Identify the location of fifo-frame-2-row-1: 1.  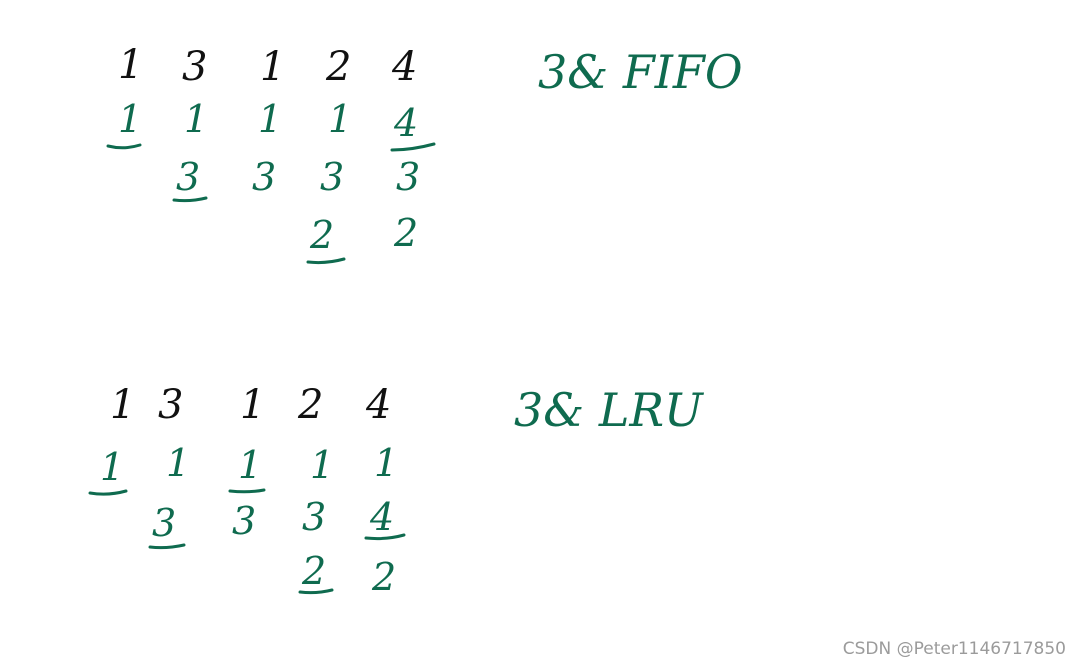
(196, 119).